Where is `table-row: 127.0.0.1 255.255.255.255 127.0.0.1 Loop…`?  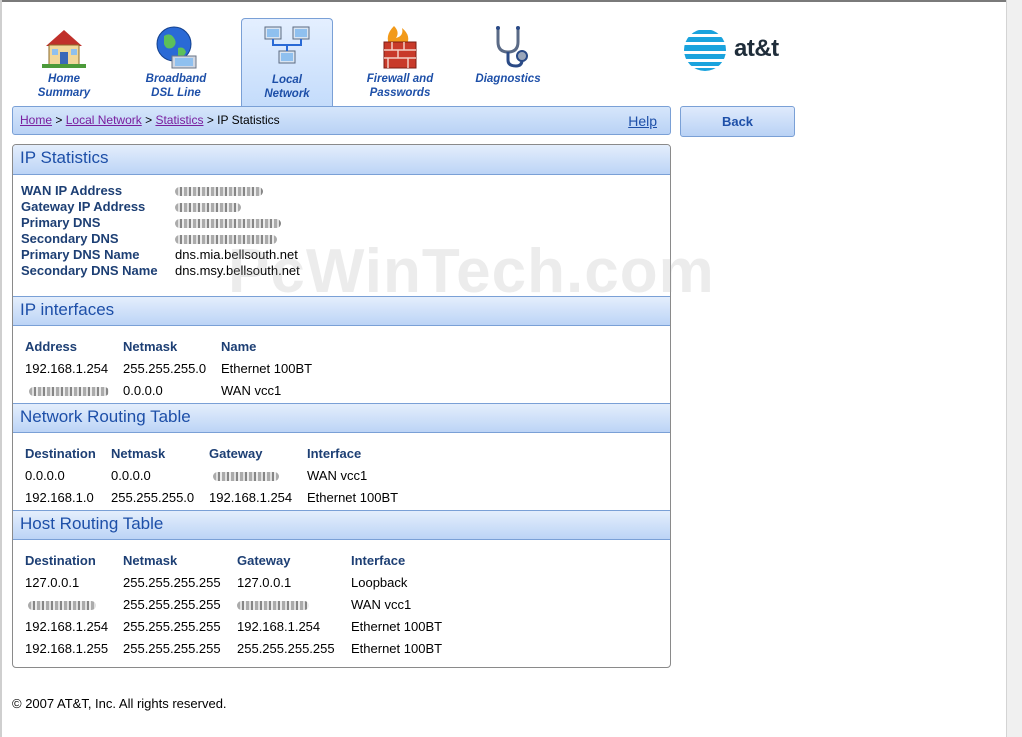
table-row: 127.0.0.1 255.255.255.255 127.0.0.1 Loop… is located at coordinates (243, 582).